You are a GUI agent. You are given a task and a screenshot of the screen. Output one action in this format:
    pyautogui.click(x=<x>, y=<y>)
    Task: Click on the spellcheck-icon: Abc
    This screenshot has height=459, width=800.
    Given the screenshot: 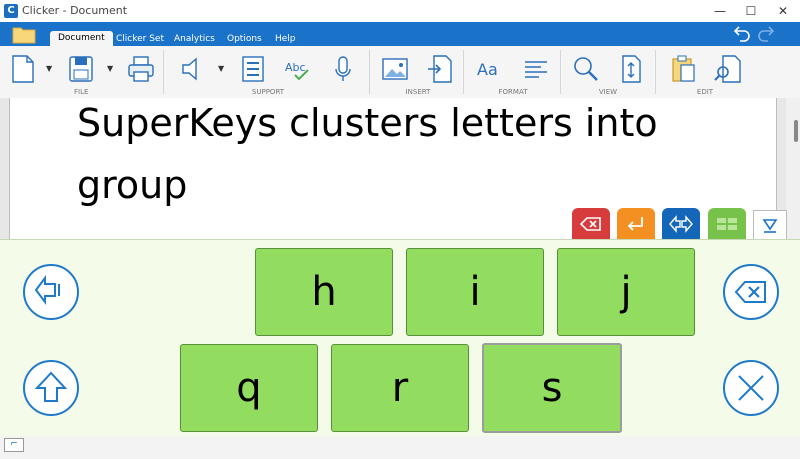 What is the action you would take?
    pyautogui.click(x=297, y=71)
    